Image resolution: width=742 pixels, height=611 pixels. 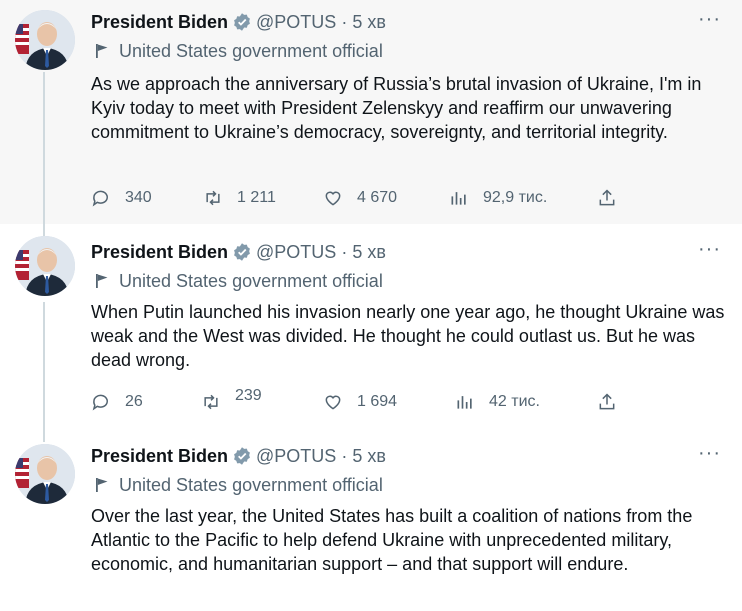 I want to click on tweet-actions: 26 239 1 694 42 тис., so click(x=361, y=400).